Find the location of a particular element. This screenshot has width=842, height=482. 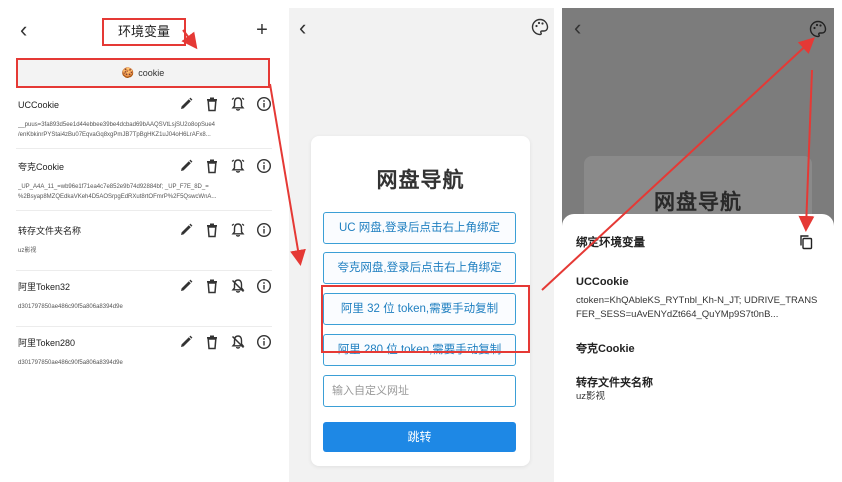

quark-login-button: 夸克网盘,登录后点击右上角绑定 is located at coordinates (419, 268).